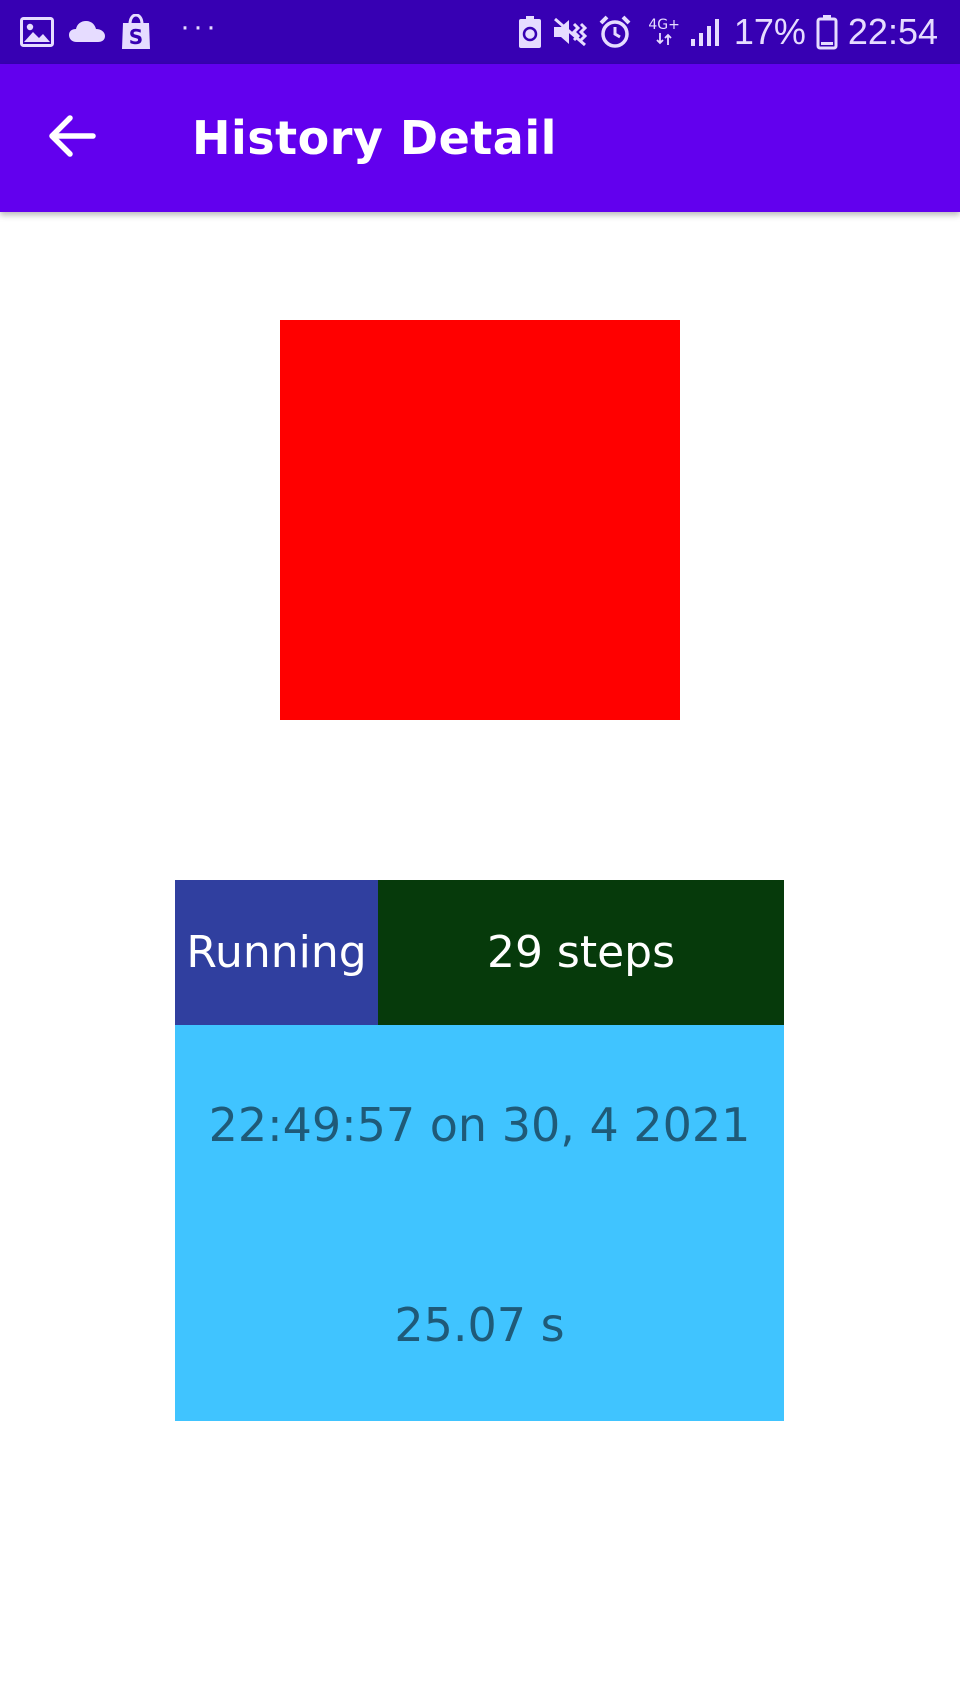 The width and height of the screenshot is (960, 1706). Describe the element at coordinates (136, 37) in the screenshot. I see `svg-text: S` at that location.